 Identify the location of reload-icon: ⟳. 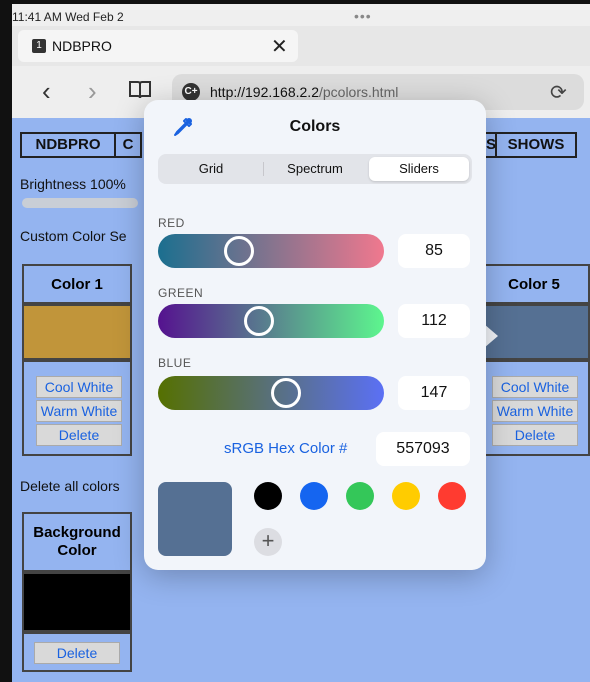
(558, 92).